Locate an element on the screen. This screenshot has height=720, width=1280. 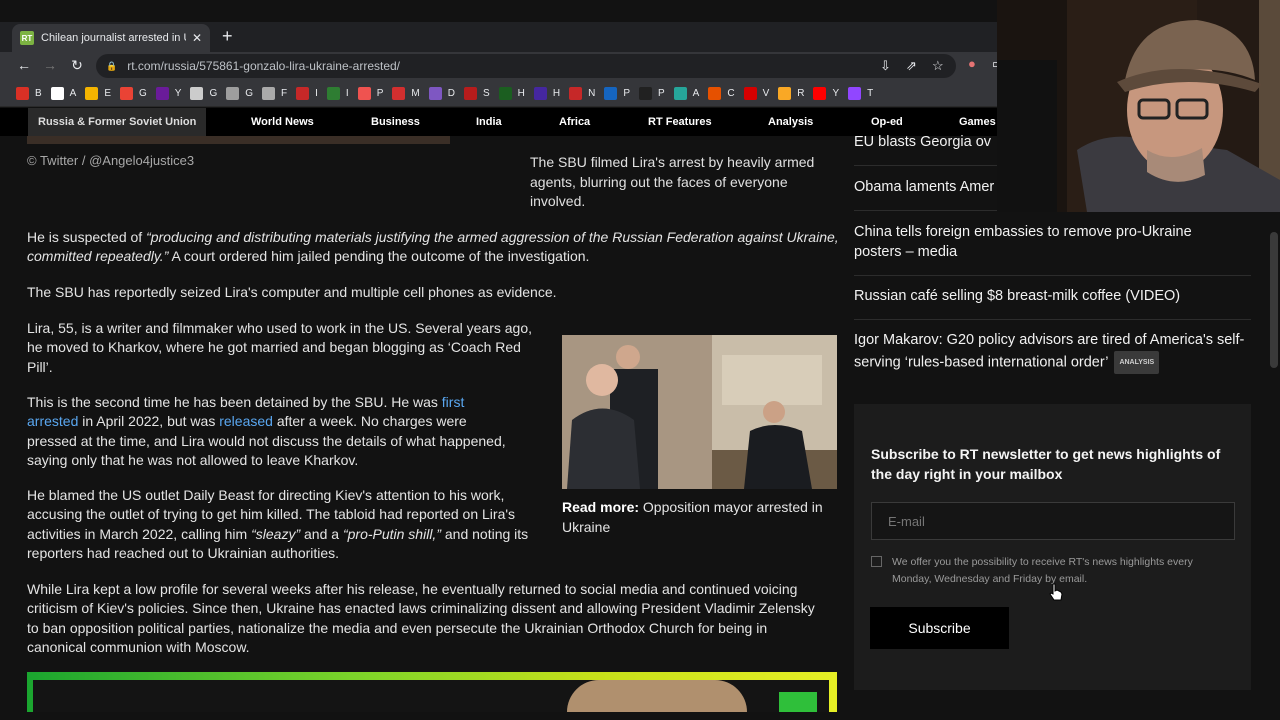
bookmark-item: M is located at coordinates (406, 93).